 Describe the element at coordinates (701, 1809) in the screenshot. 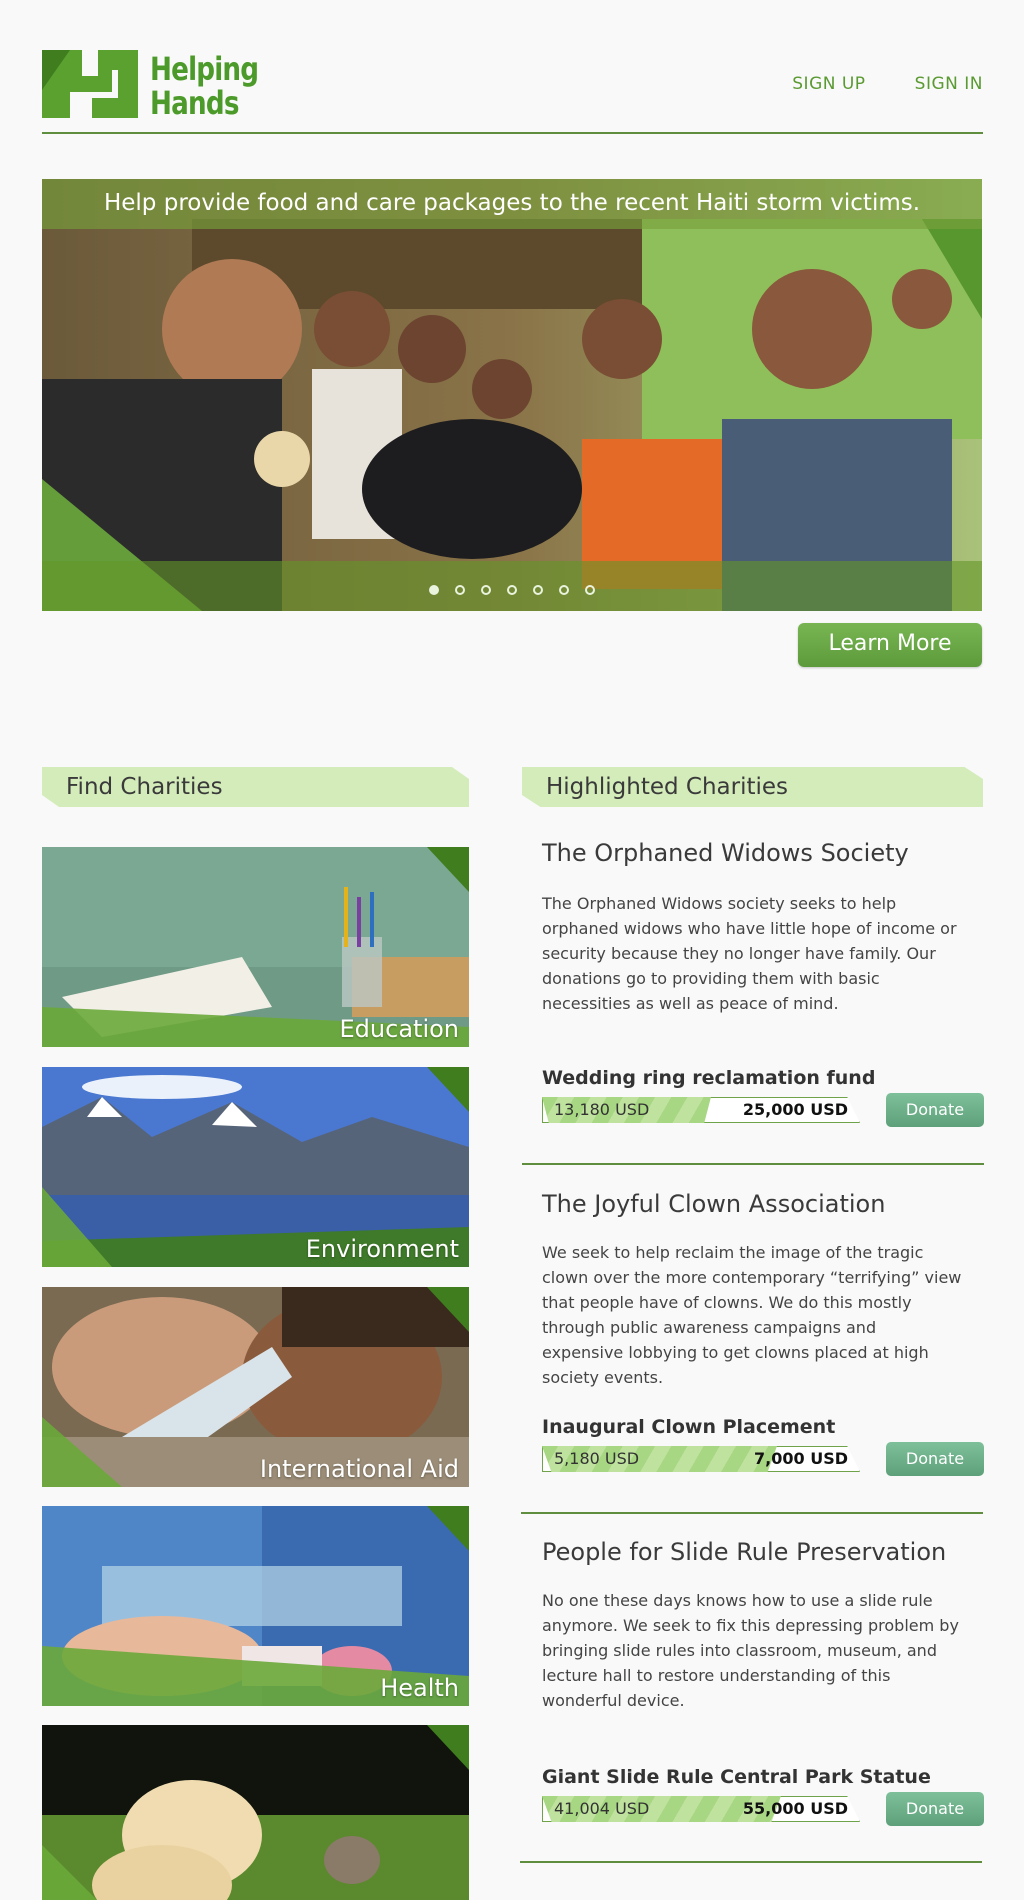

I see `fund-progress-bar: 41,004 USD 55,000 USD` at that location.